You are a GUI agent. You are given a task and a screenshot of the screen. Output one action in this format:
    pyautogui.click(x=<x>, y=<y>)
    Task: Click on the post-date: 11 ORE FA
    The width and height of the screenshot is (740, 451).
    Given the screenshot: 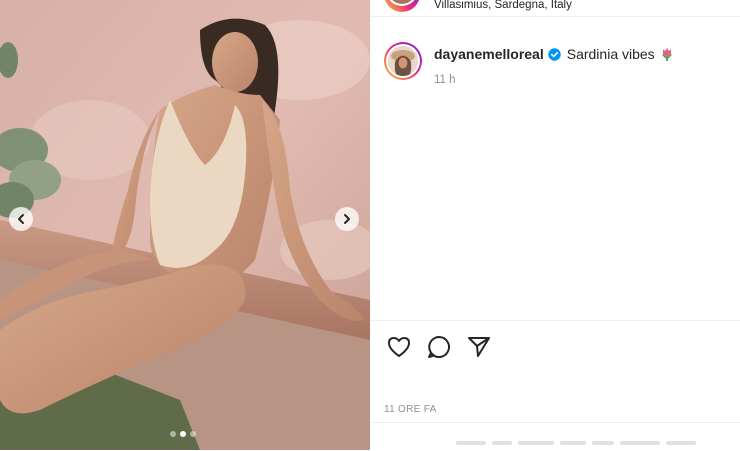 What is the action you would take?
    pyautogui.click(x=410, y=409)
    